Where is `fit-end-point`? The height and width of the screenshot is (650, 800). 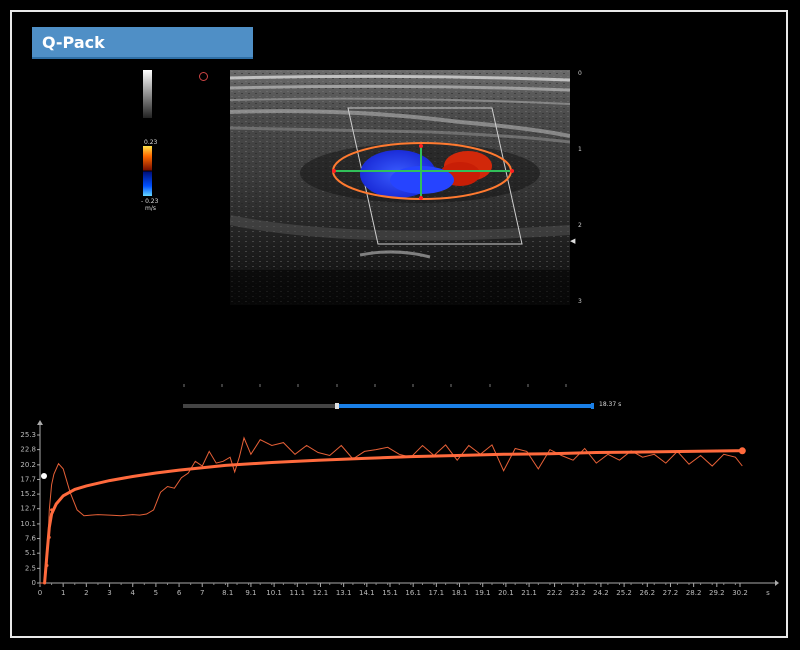
fit-end-point is located at coordinates (742, 451).